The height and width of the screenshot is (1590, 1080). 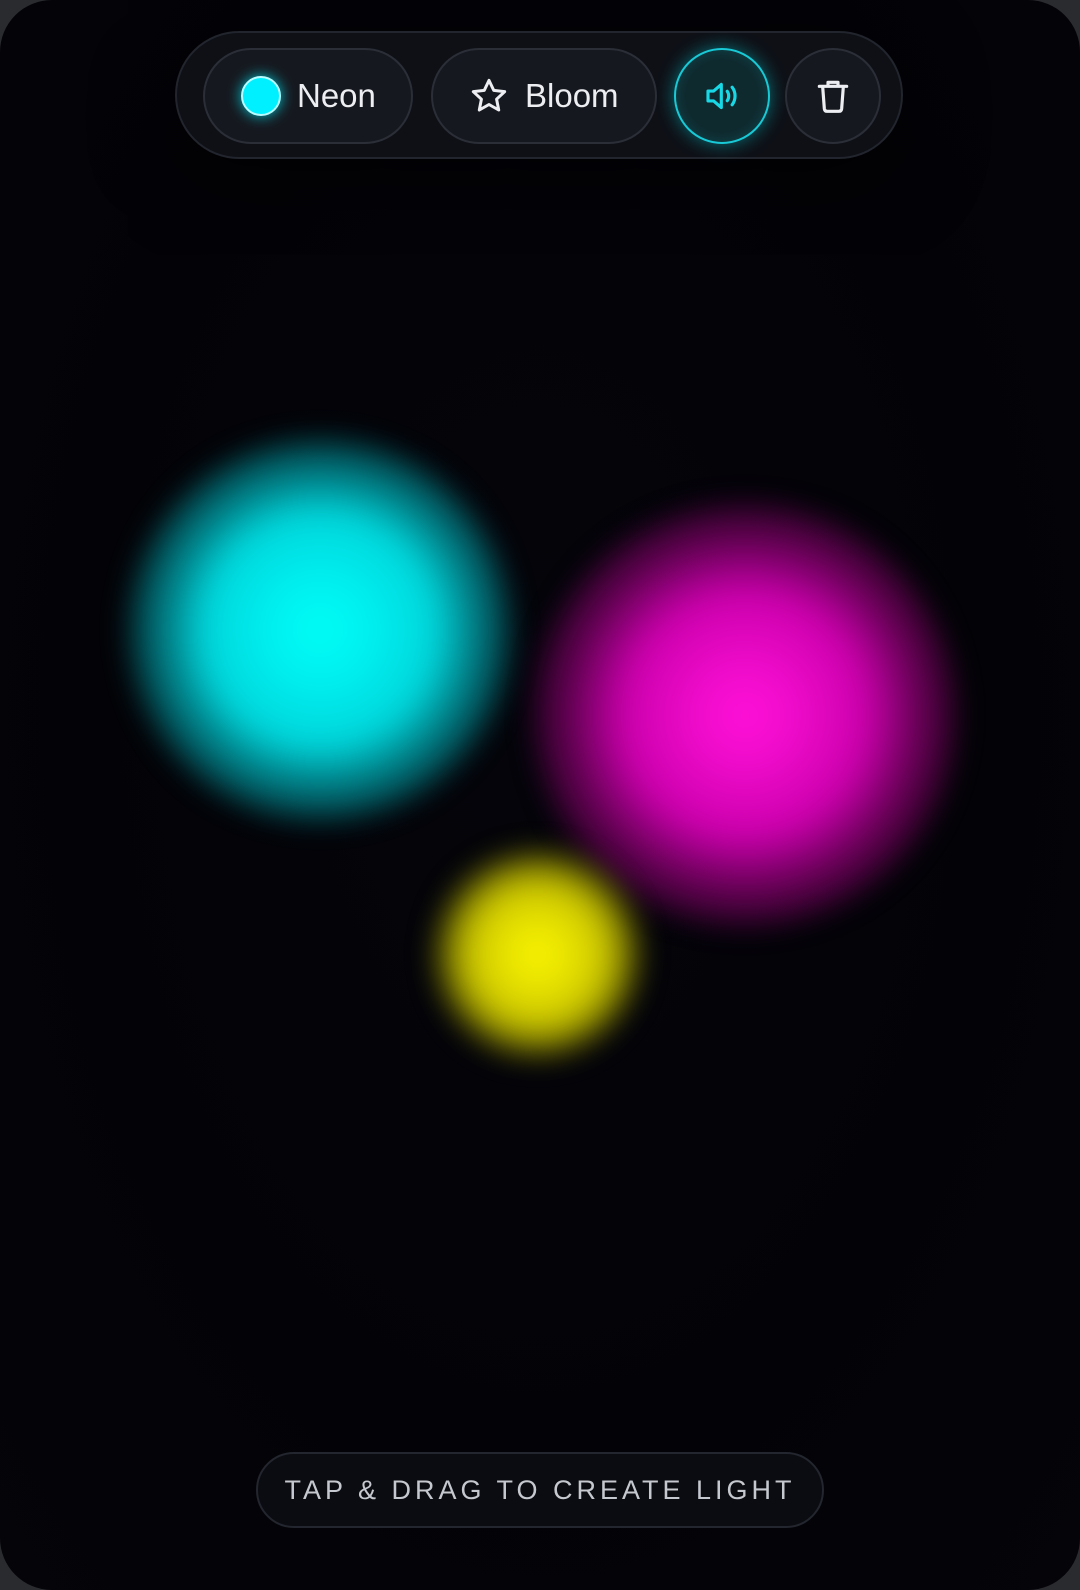 I want to click on light-orb-yellow, so click(x=537, y=954).